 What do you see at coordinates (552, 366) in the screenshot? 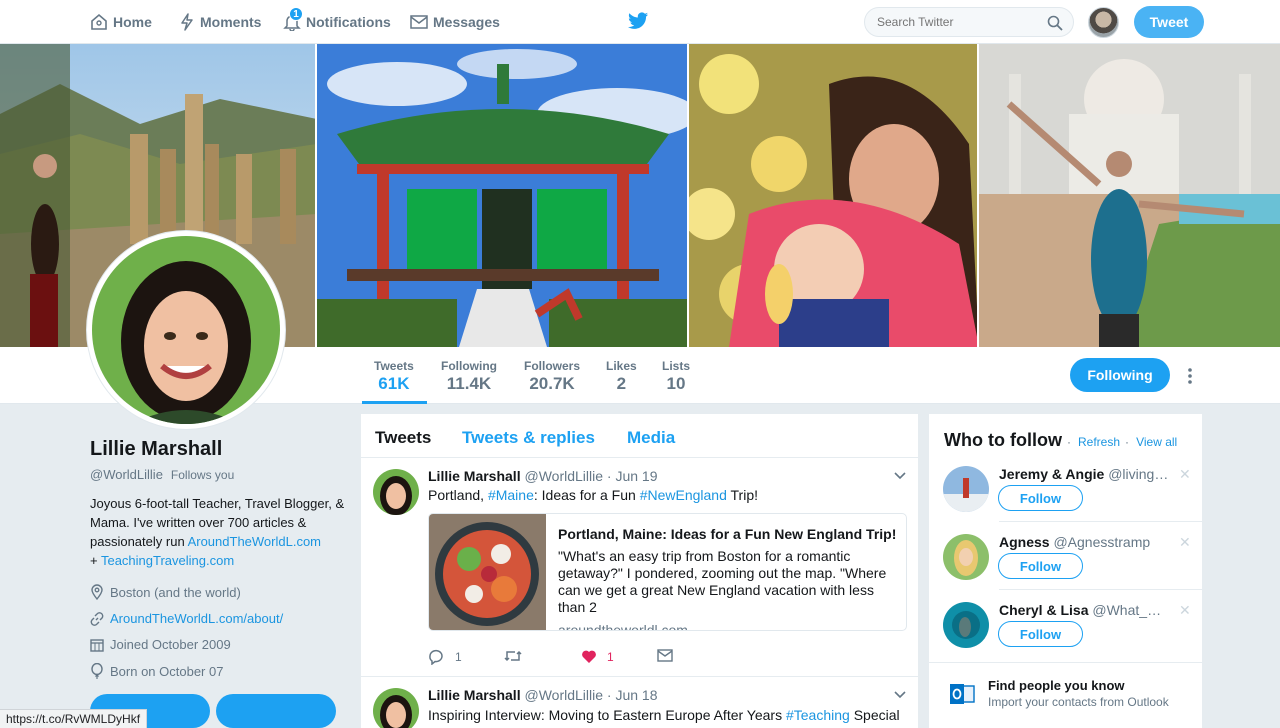
I see `stat-label: Followers` at bounding box center [552, 366].